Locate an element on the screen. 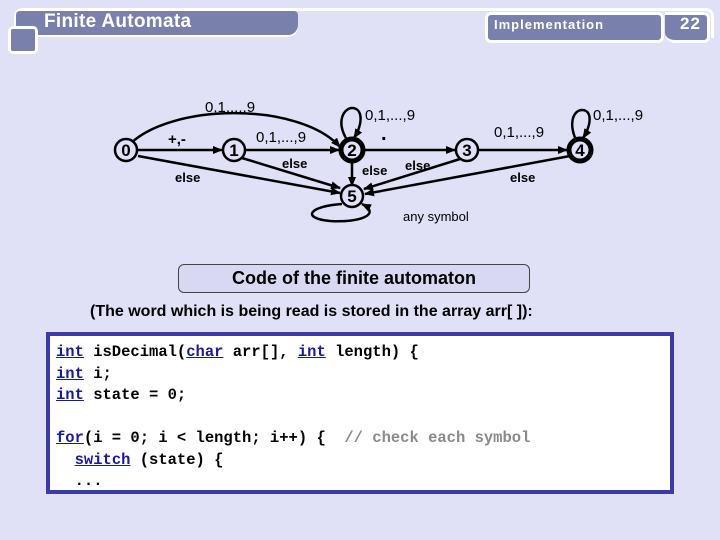 This screenshot has height=540, width=720. code-keyword: for is located at coordinates (70, 438).